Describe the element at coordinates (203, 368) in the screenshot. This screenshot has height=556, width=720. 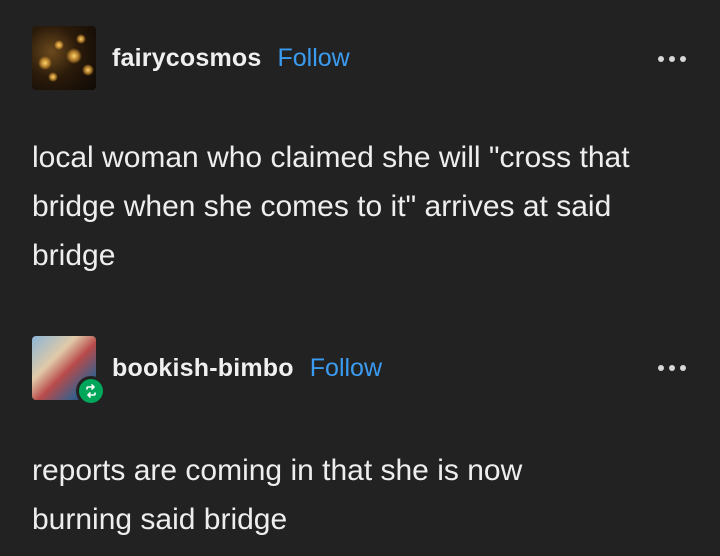
I see `username: bookish-bimbo` at that location.